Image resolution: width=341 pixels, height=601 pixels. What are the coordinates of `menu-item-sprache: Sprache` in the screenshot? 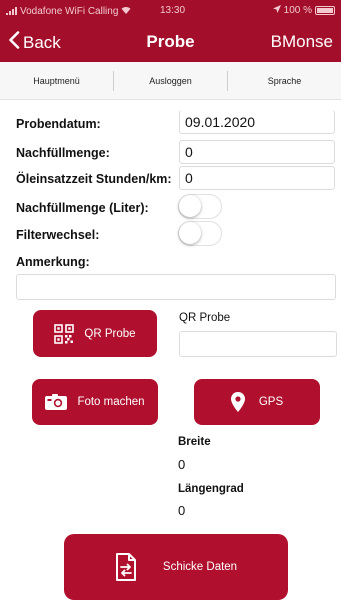 It's located at (284, 81).